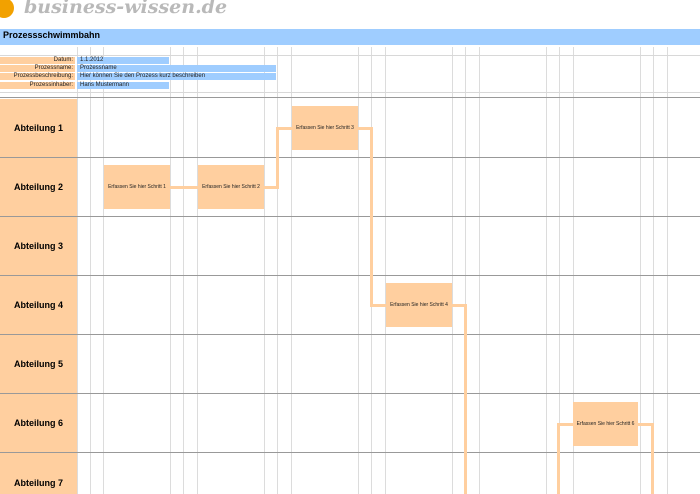 The height and width of the screenshot is (494, 700). What do you see at coordinates (350, 37) in the screenshot?
I see `title-bar` at bounding box center [350, 37].